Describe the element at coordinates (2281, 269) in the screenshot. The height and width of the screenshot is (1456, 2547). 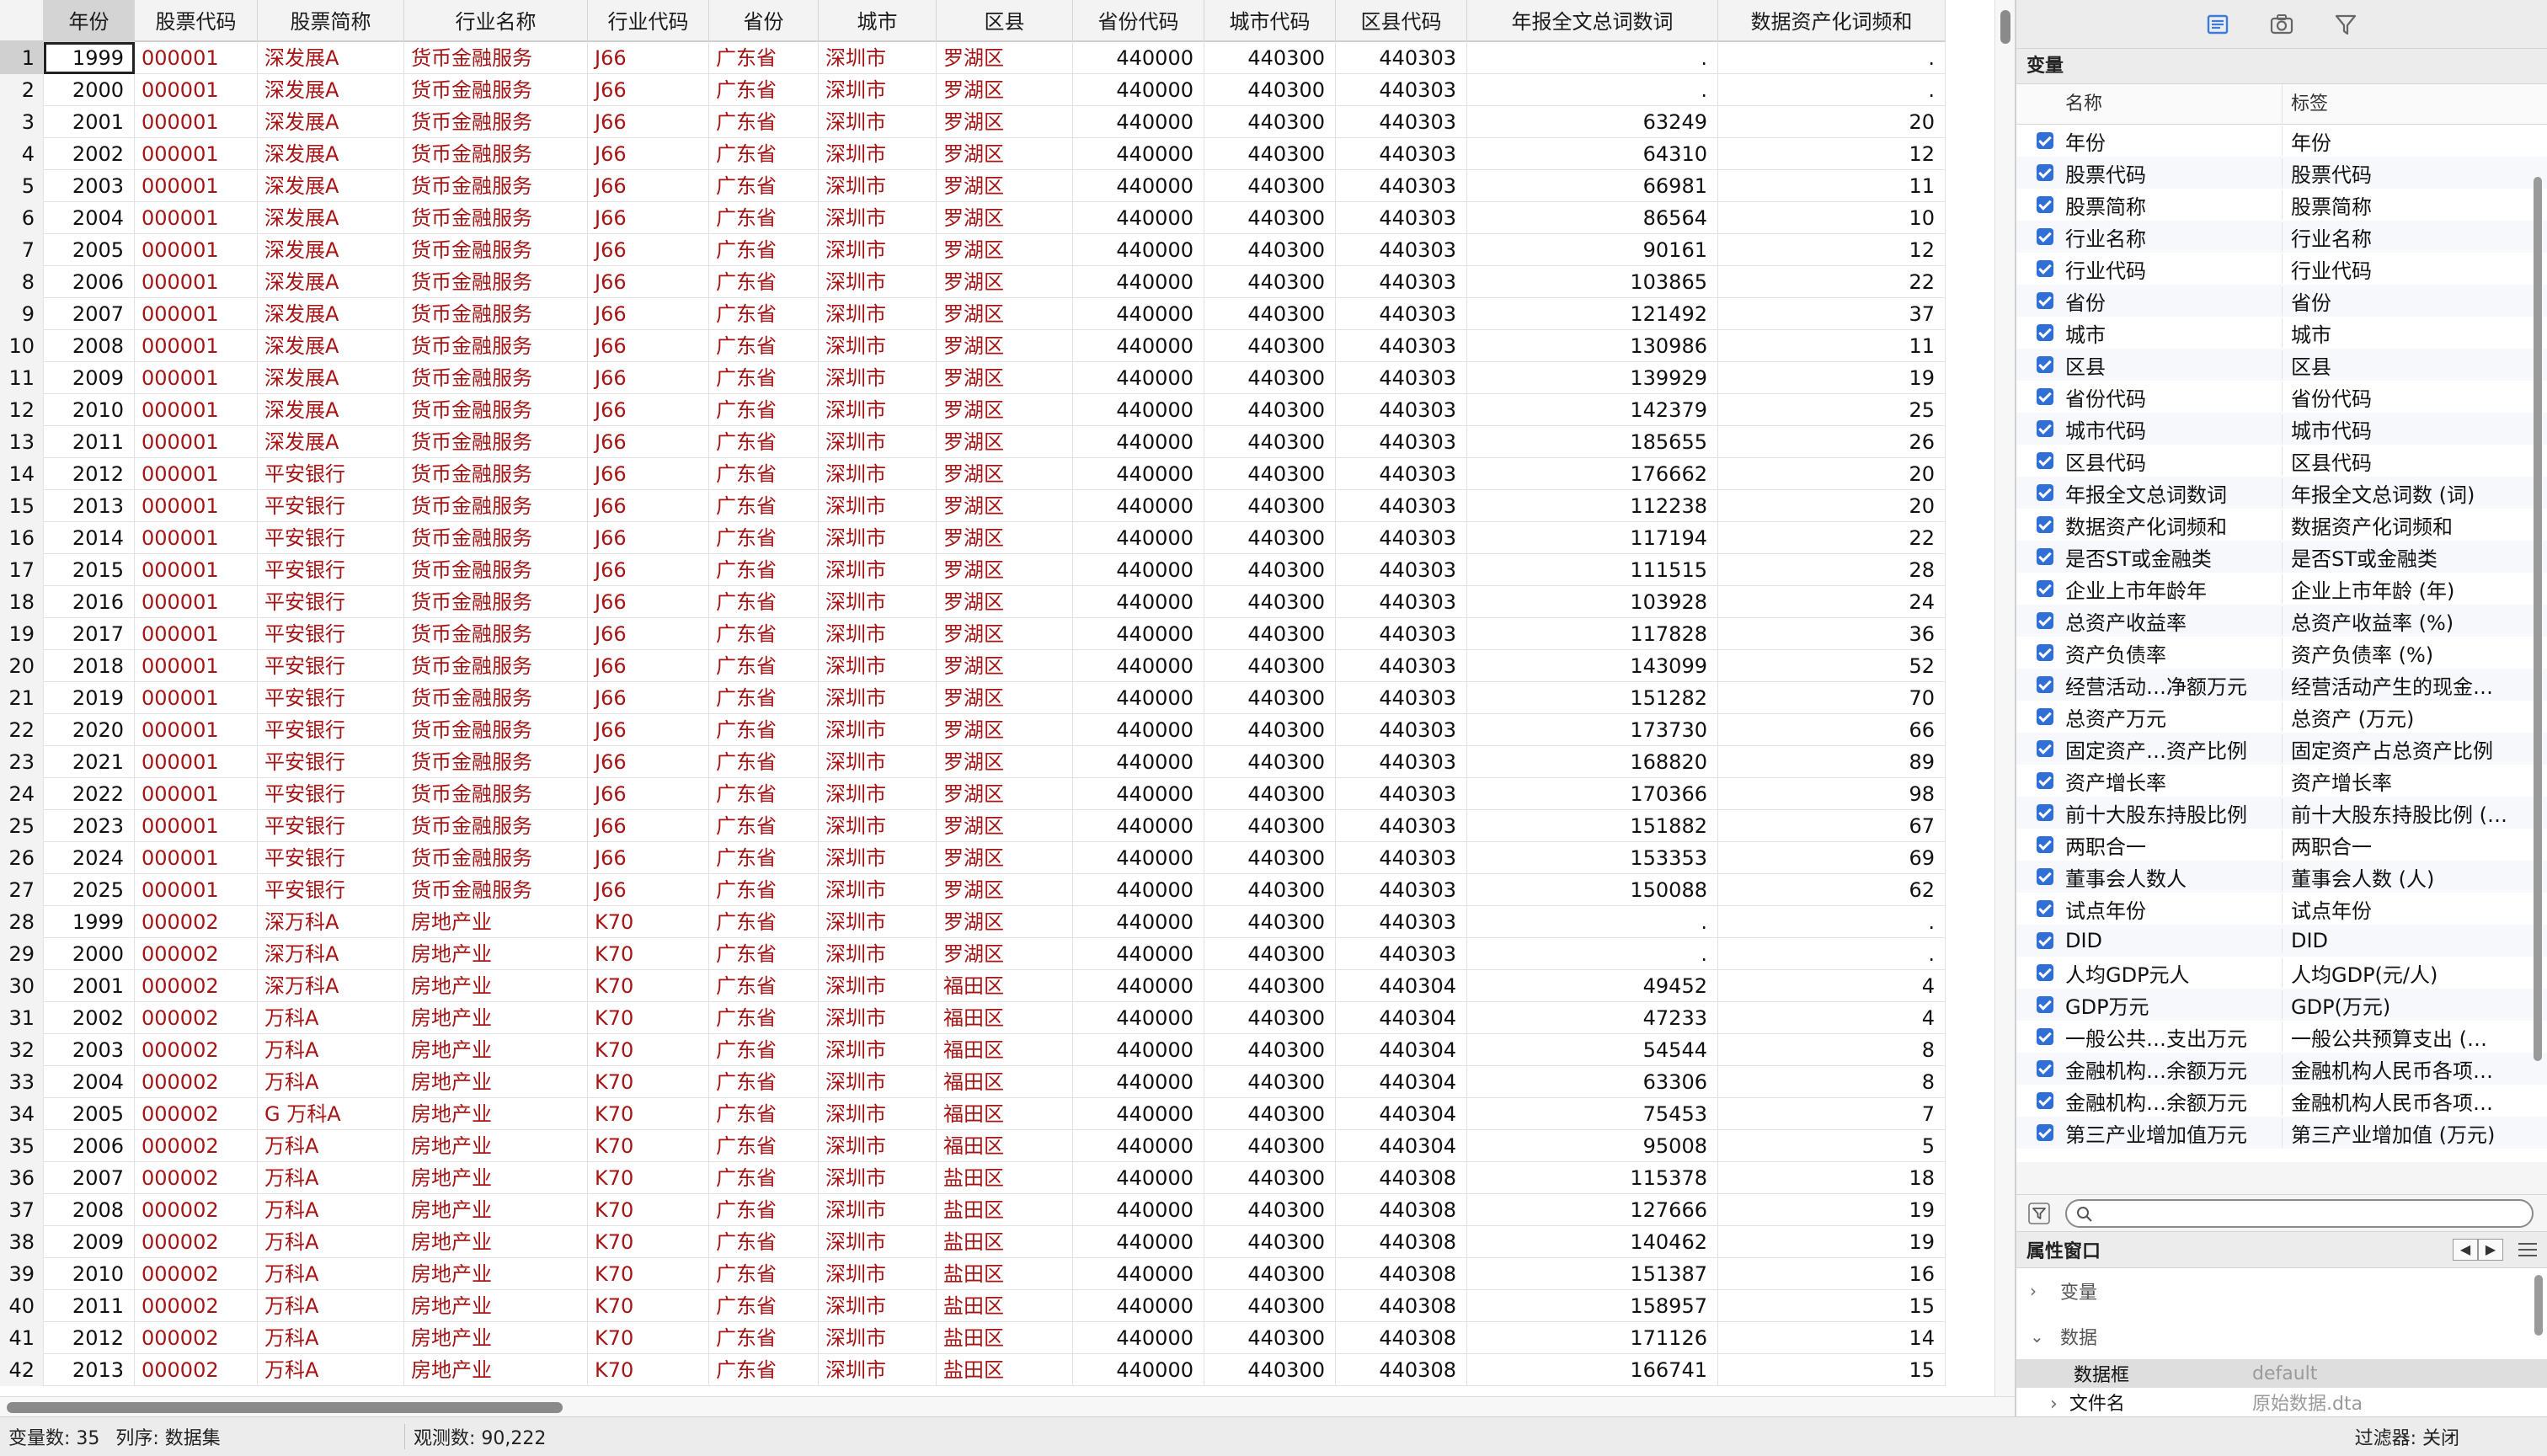
I see `variable-row: 行业代码 行业代码` at that location.